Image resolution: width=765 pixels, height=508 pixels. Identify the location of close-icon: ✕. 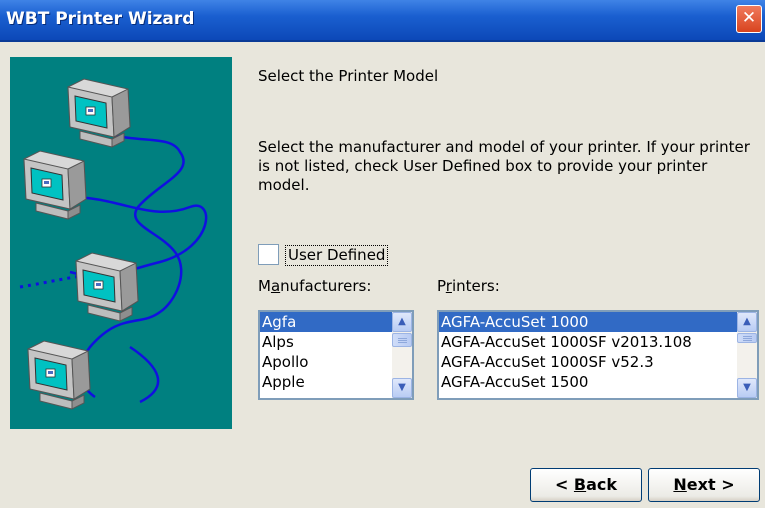
(749, 18).